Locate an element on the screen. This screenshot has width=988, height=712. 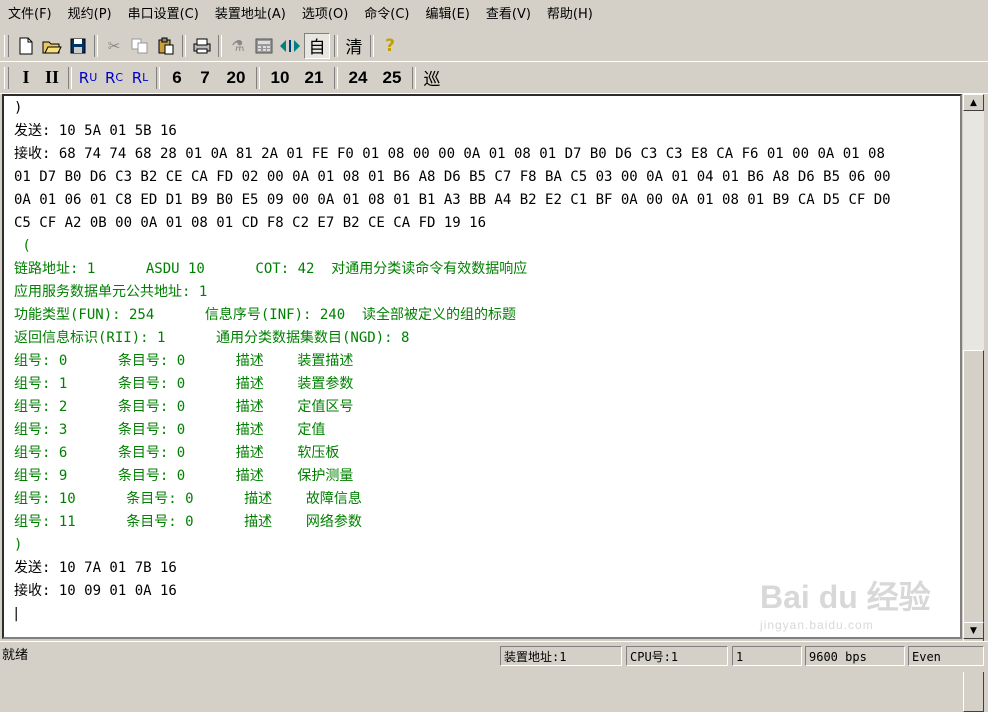
log-line: 应用服务数据单元公共地址: 1 is located at coordinates (111, 292).